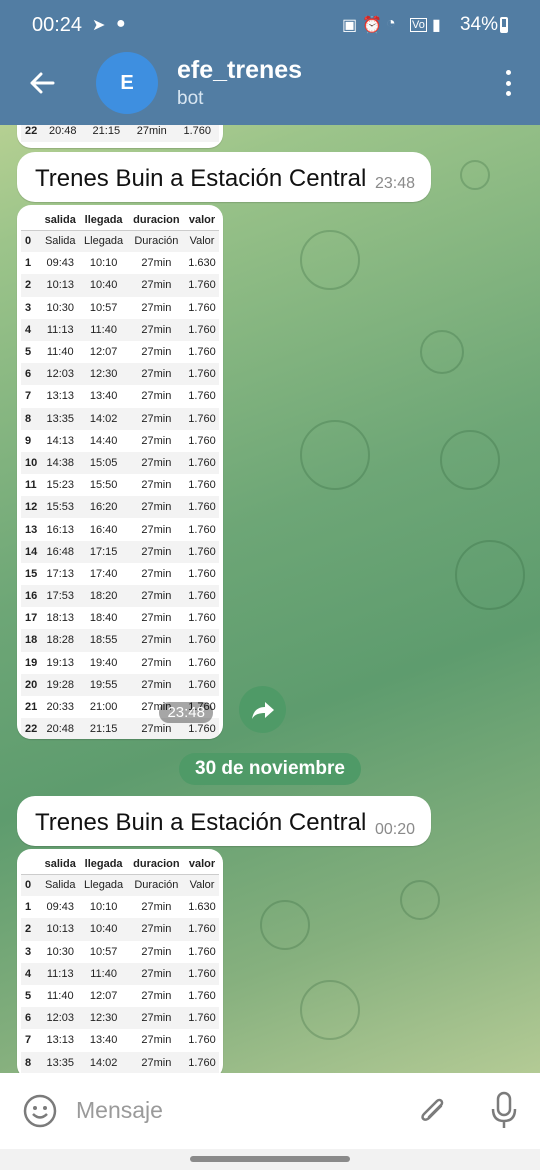 The width and height of the screenshot is (540, 1170). I want to click on more-options-button, so click(508, 83).